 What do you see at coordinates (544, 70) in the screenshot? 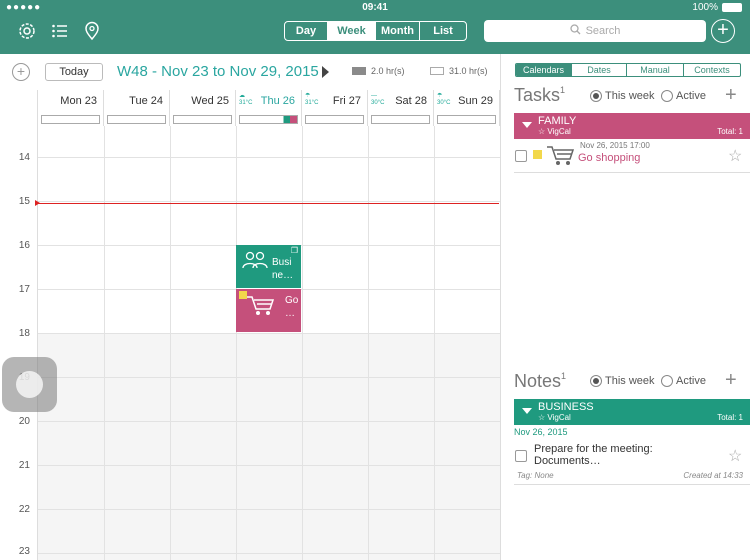
I see `tab-calendars: Calendars` at bounding box center [544, 70].